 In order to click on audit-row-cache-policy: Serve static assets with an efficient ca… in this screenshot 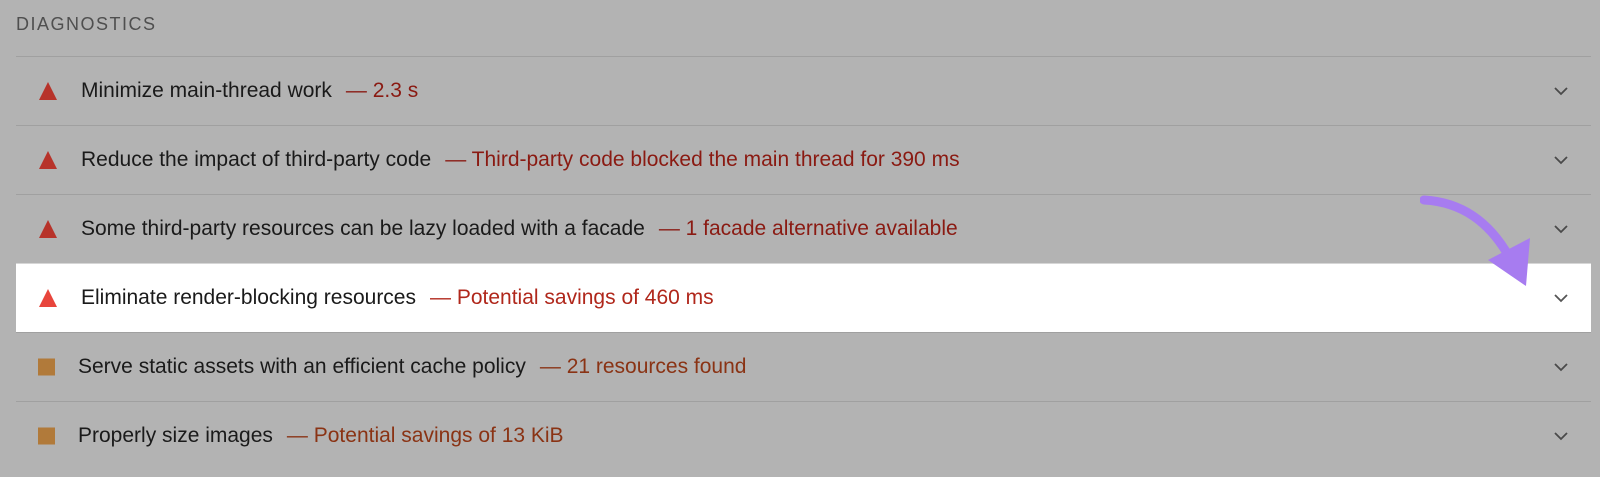, I will do `click(803, 366)`.